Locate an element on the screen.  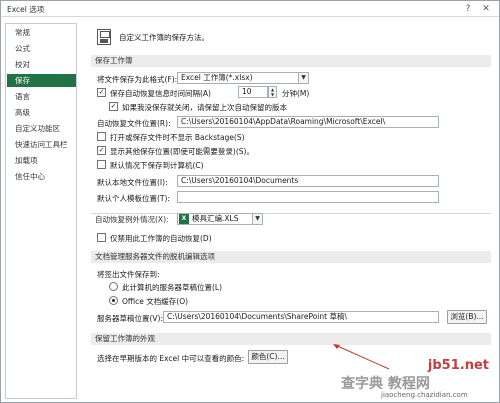
no-backstage-label: 打开或保存文件时不显示 Backstage(S) is located at coordinates (177, 137).